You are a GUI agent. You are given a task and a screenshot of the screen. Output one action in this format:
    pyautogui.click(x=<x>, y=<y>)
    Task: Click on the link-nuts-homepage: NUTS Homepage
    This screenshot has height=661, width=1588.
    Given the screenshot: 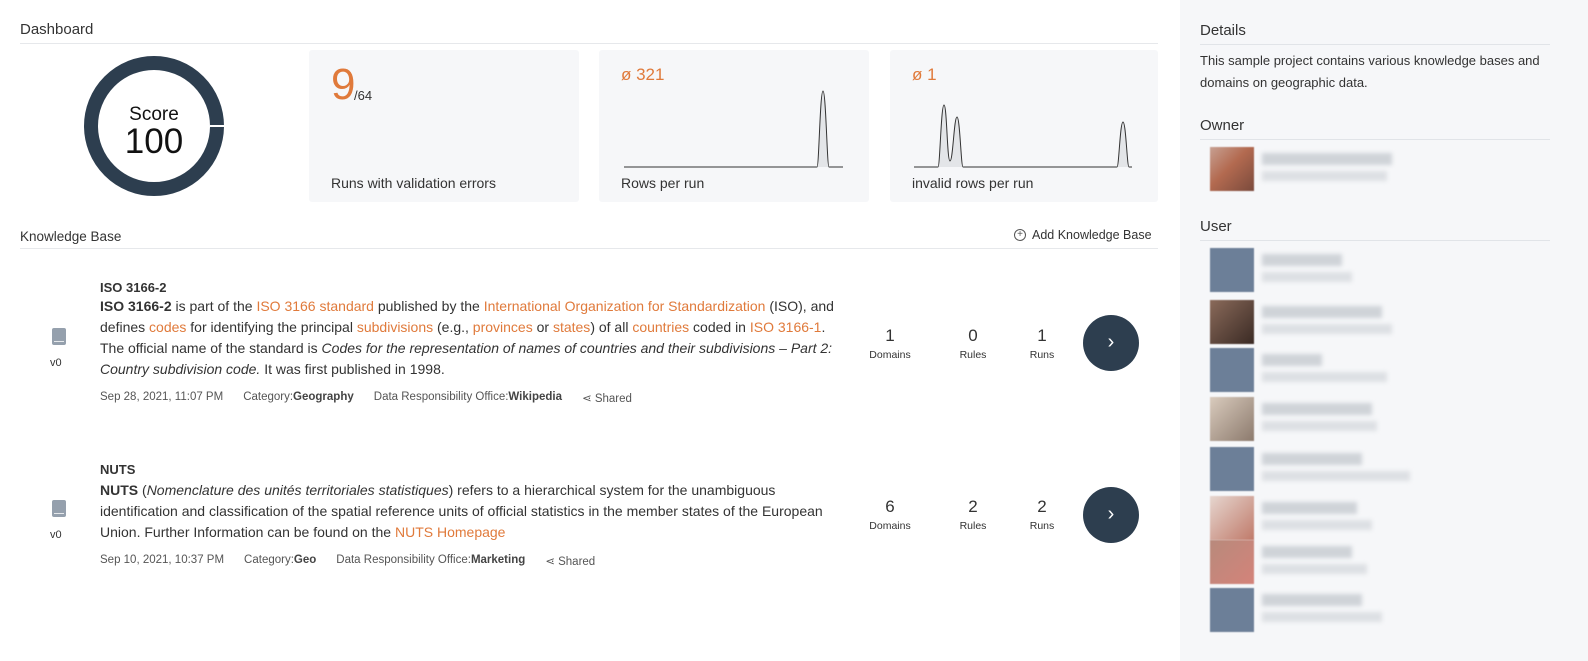 What is the action you would take?
    pyautogui.click(x=450, y=532)
    